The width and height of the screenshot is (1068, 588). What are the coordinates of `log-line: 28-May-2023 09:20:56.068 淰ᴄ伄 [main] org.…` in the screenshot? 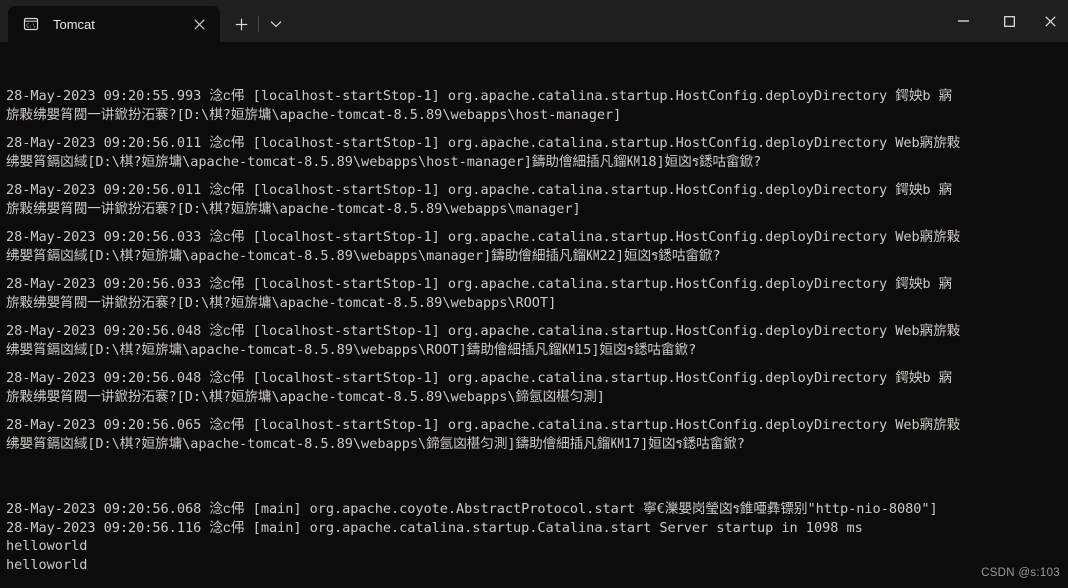 It's located at (472, 509).